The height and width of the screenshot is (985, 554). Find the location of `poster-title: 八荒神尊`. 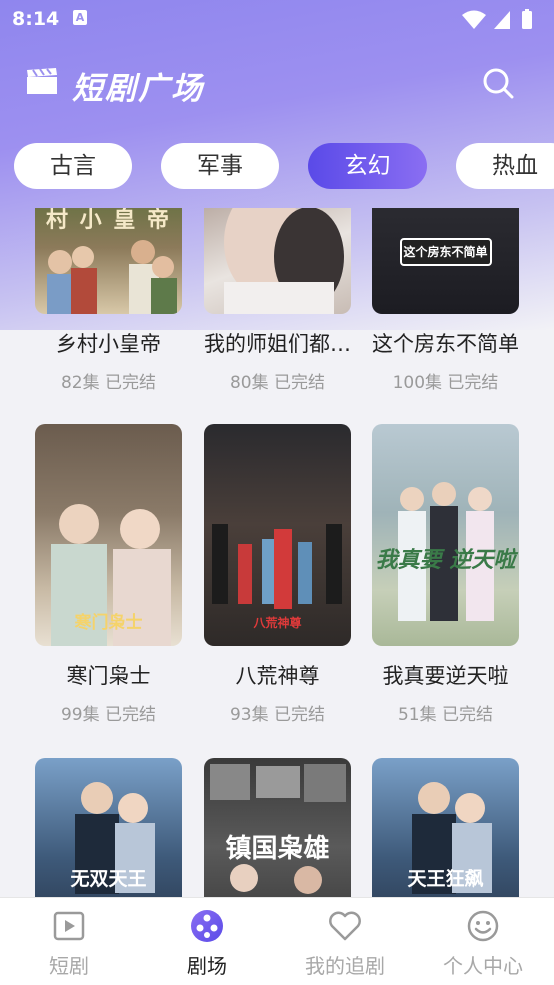

poster-title: 八荒神尊 is located at coordinates (277, 623).